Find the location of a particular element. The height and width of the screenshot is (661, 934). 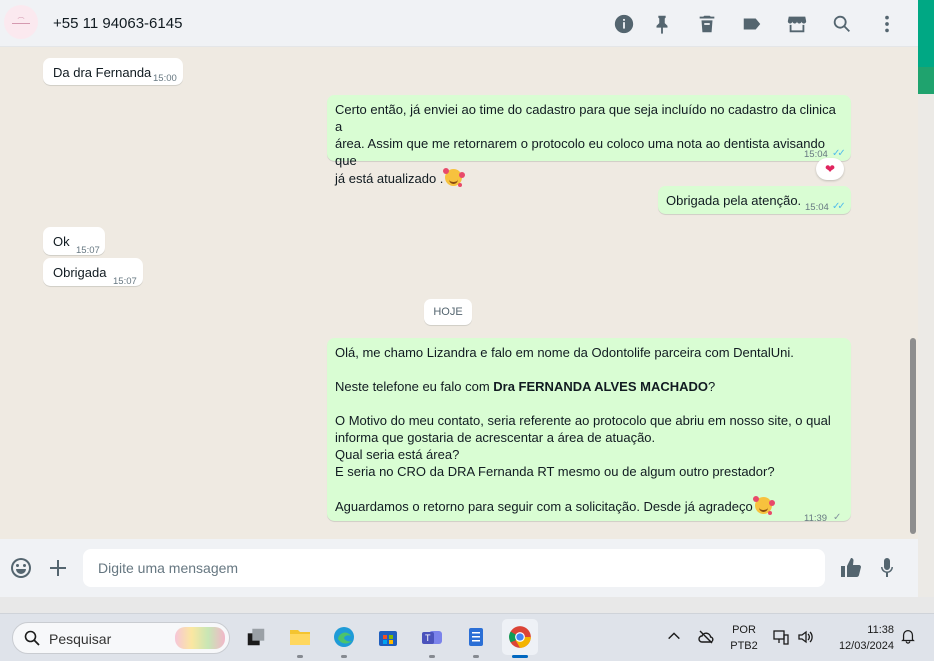

teams-icon: T is located at coordinates (432, 637).